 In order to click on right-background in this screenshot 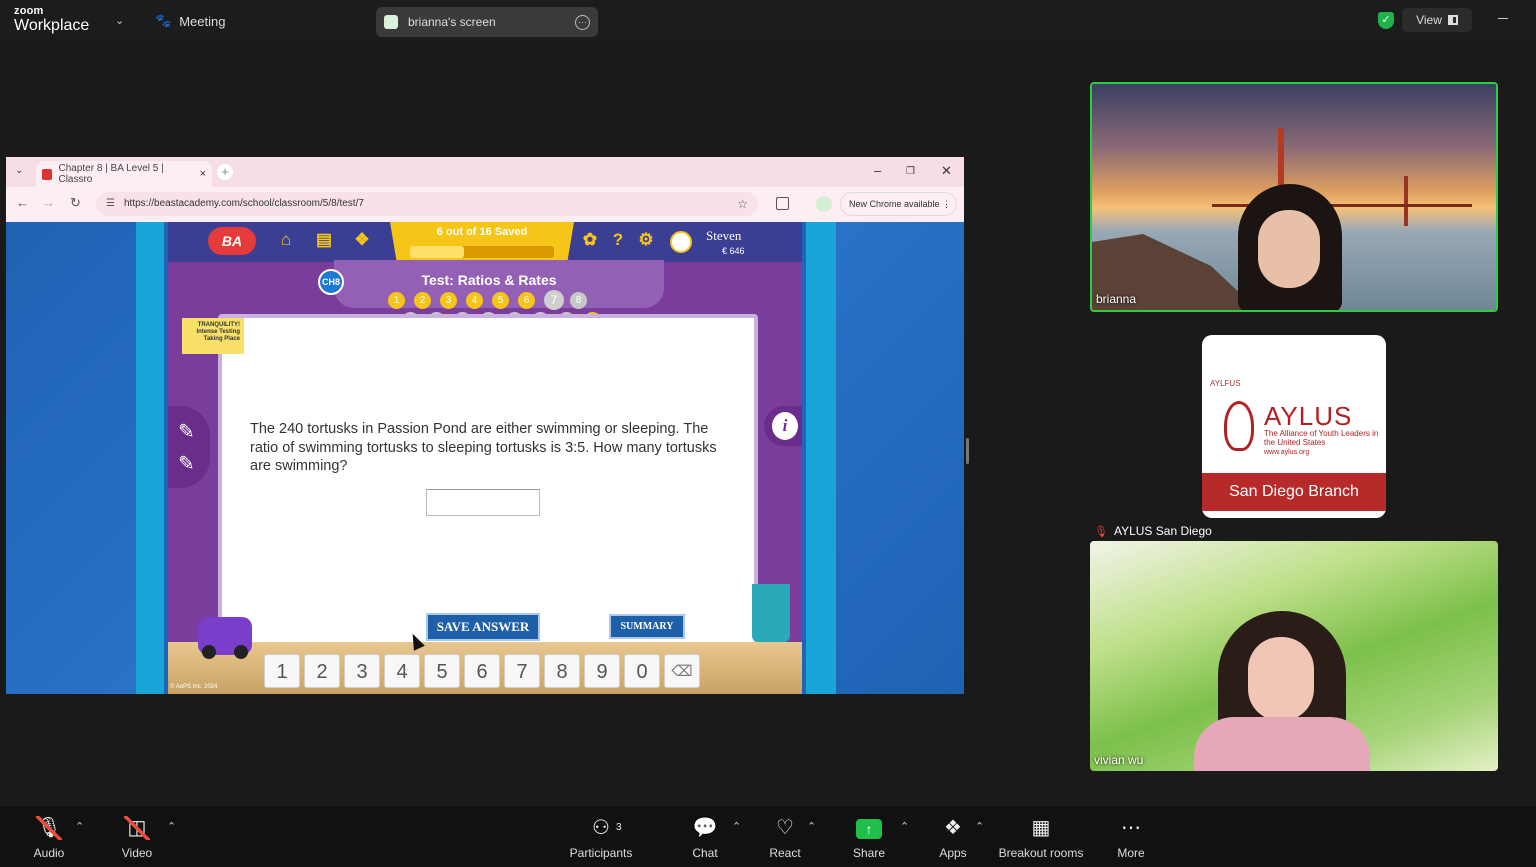, I will do `click(900, 458)`.